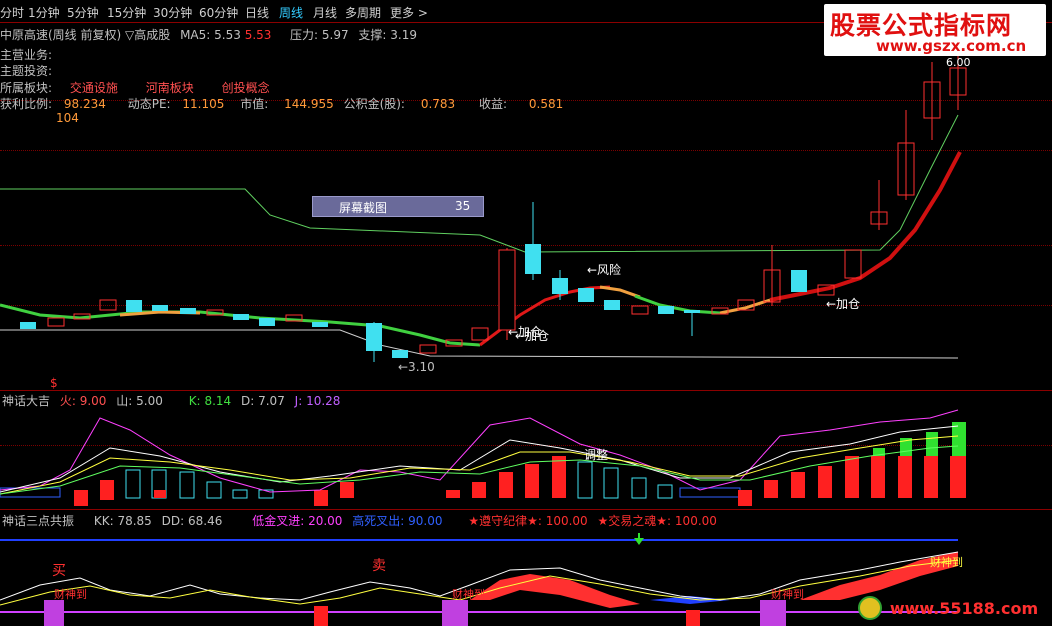 Image resolution: width=1052 pixels, height=626 pixels. Describe the element at coordinates (438, 104) in the screenshot. I see `reserve-value: 0.783` at that location.